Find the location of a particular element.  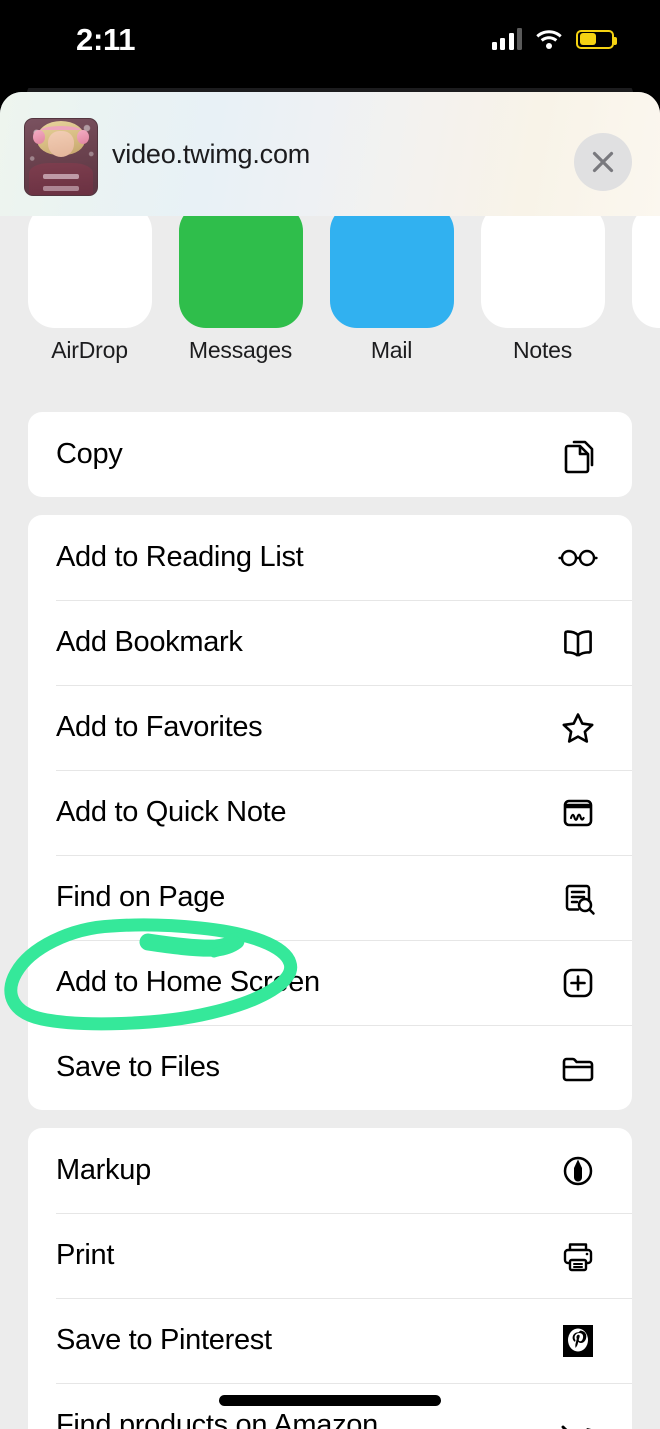

action-label: Add to Quick Note is located at coordinates (171, 812).